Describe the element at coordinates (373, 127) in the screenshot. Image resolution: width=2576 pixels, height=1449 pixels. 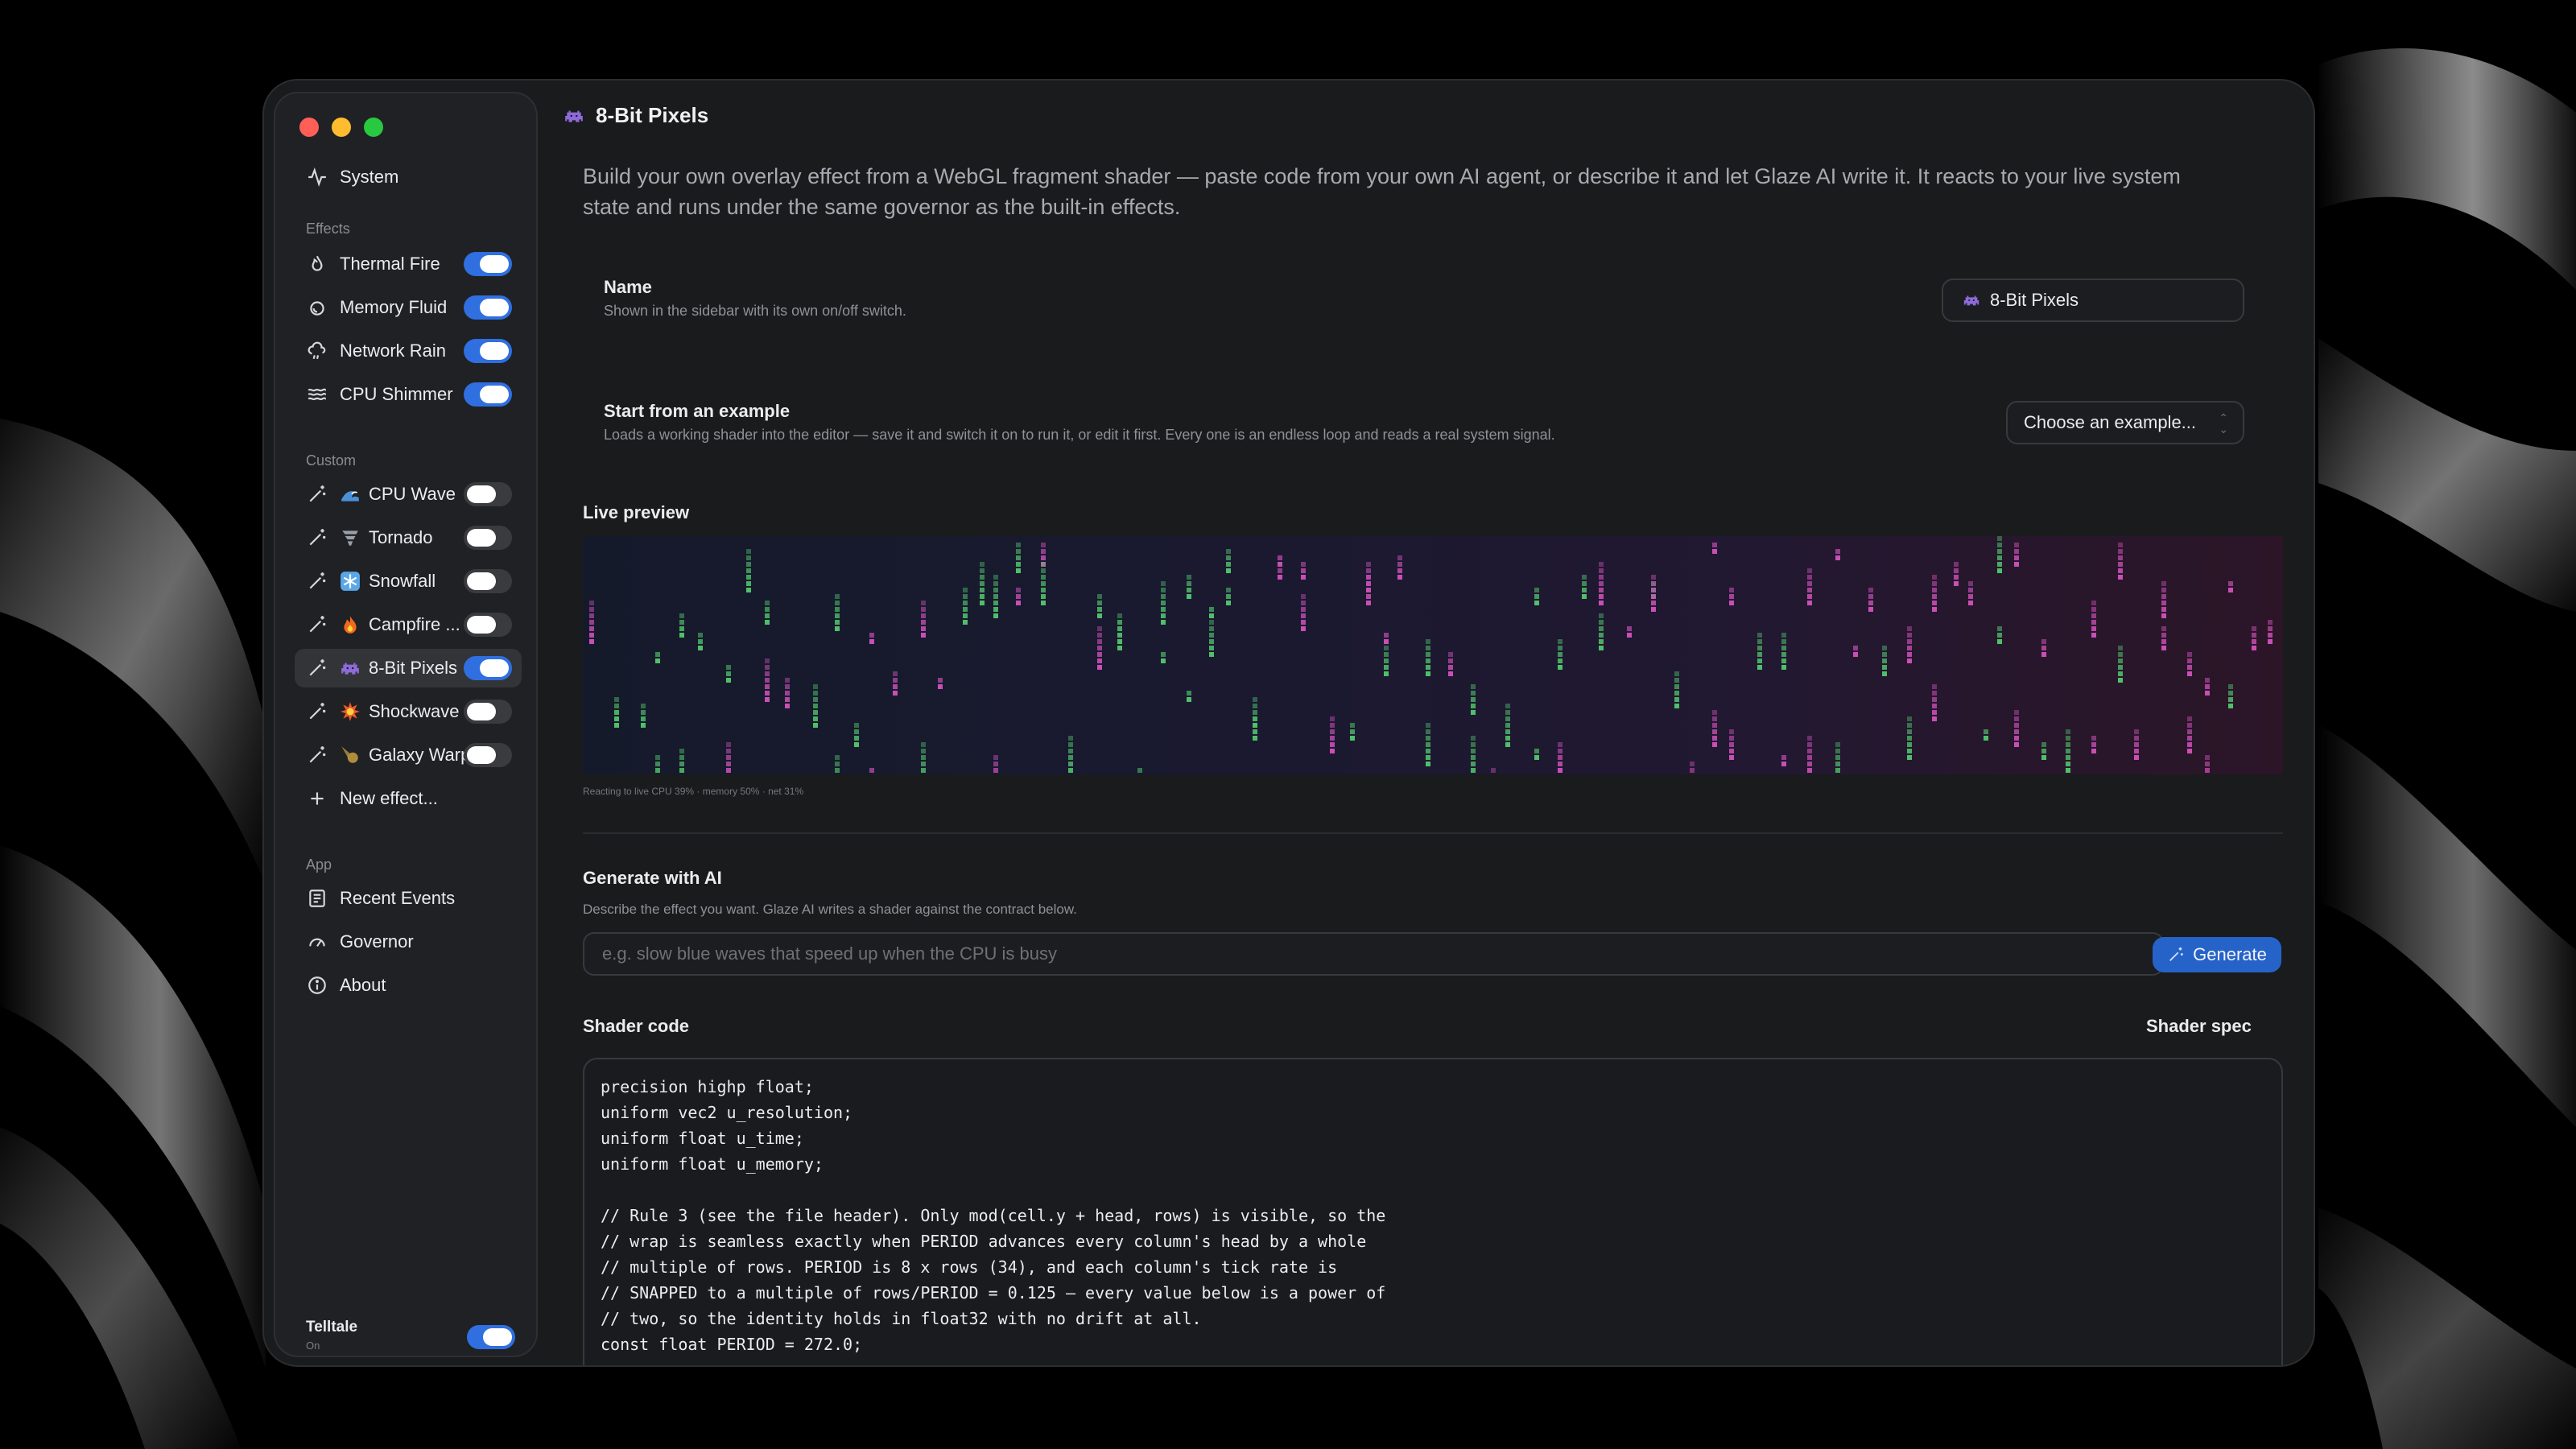
I see `zoom-window-button` at that location.